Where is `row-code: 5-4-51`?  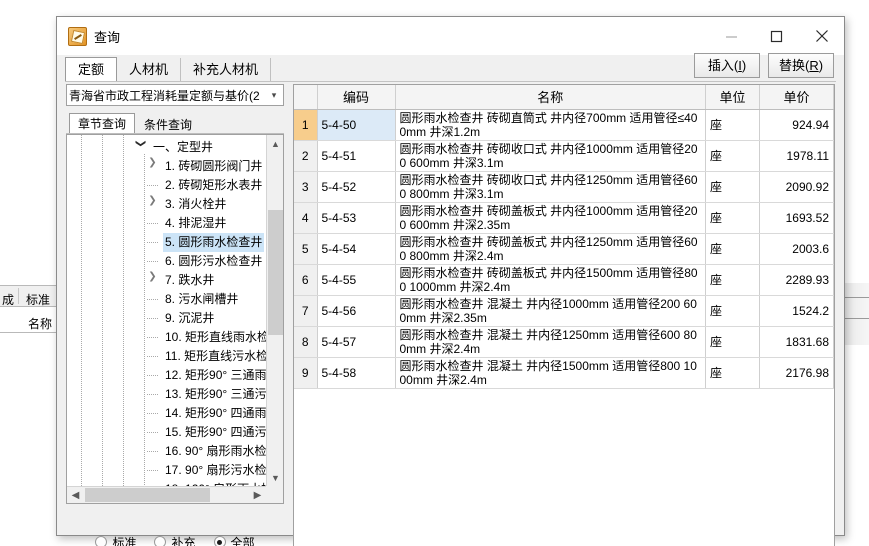
row-code: 5-4-51 is located at coordinates (356, 156).